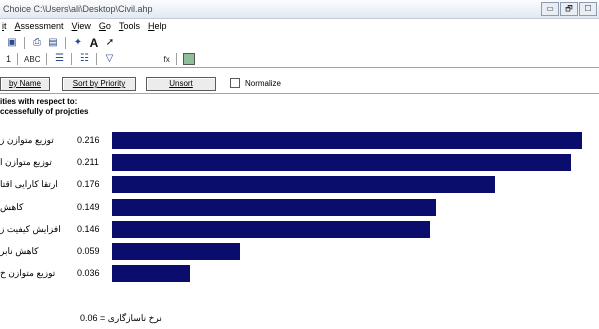 This screenshot has height=329, width=599. What do you see at coordinates (157, 26) in the screenshot?
I see `menu-help: Help` at bounding box center [157, 26].